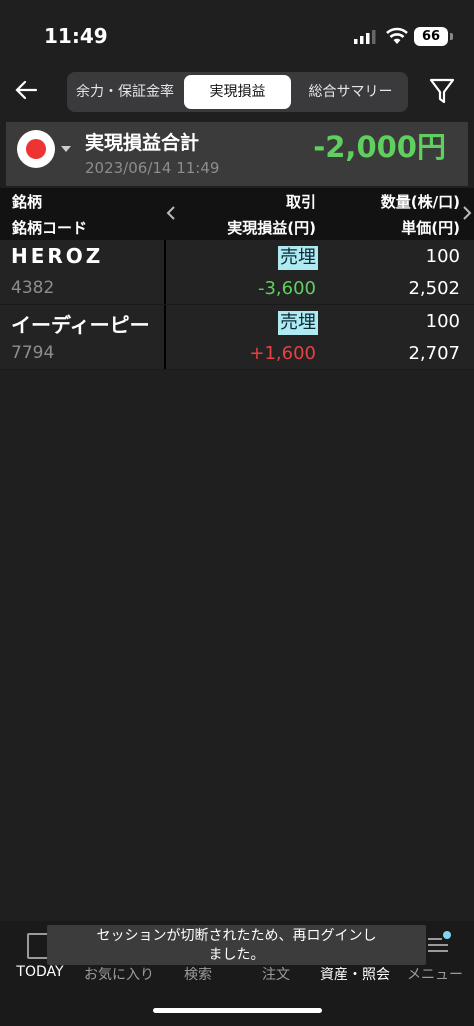 This screenshot has height=1026, width=474. Describe the element at coordinates (33, 288) in the screenshot. I see `stock-code: 4382` at that location.